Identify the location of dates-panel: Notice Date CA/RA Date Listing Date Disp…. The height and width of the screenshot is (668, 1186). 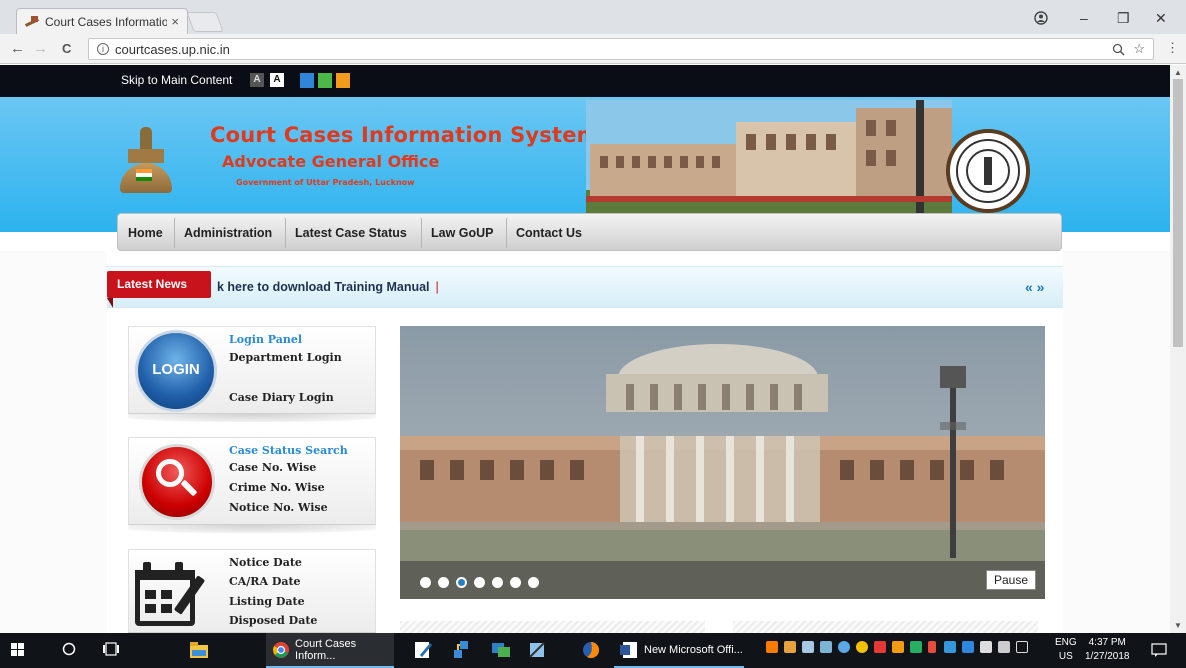
(252, 591).